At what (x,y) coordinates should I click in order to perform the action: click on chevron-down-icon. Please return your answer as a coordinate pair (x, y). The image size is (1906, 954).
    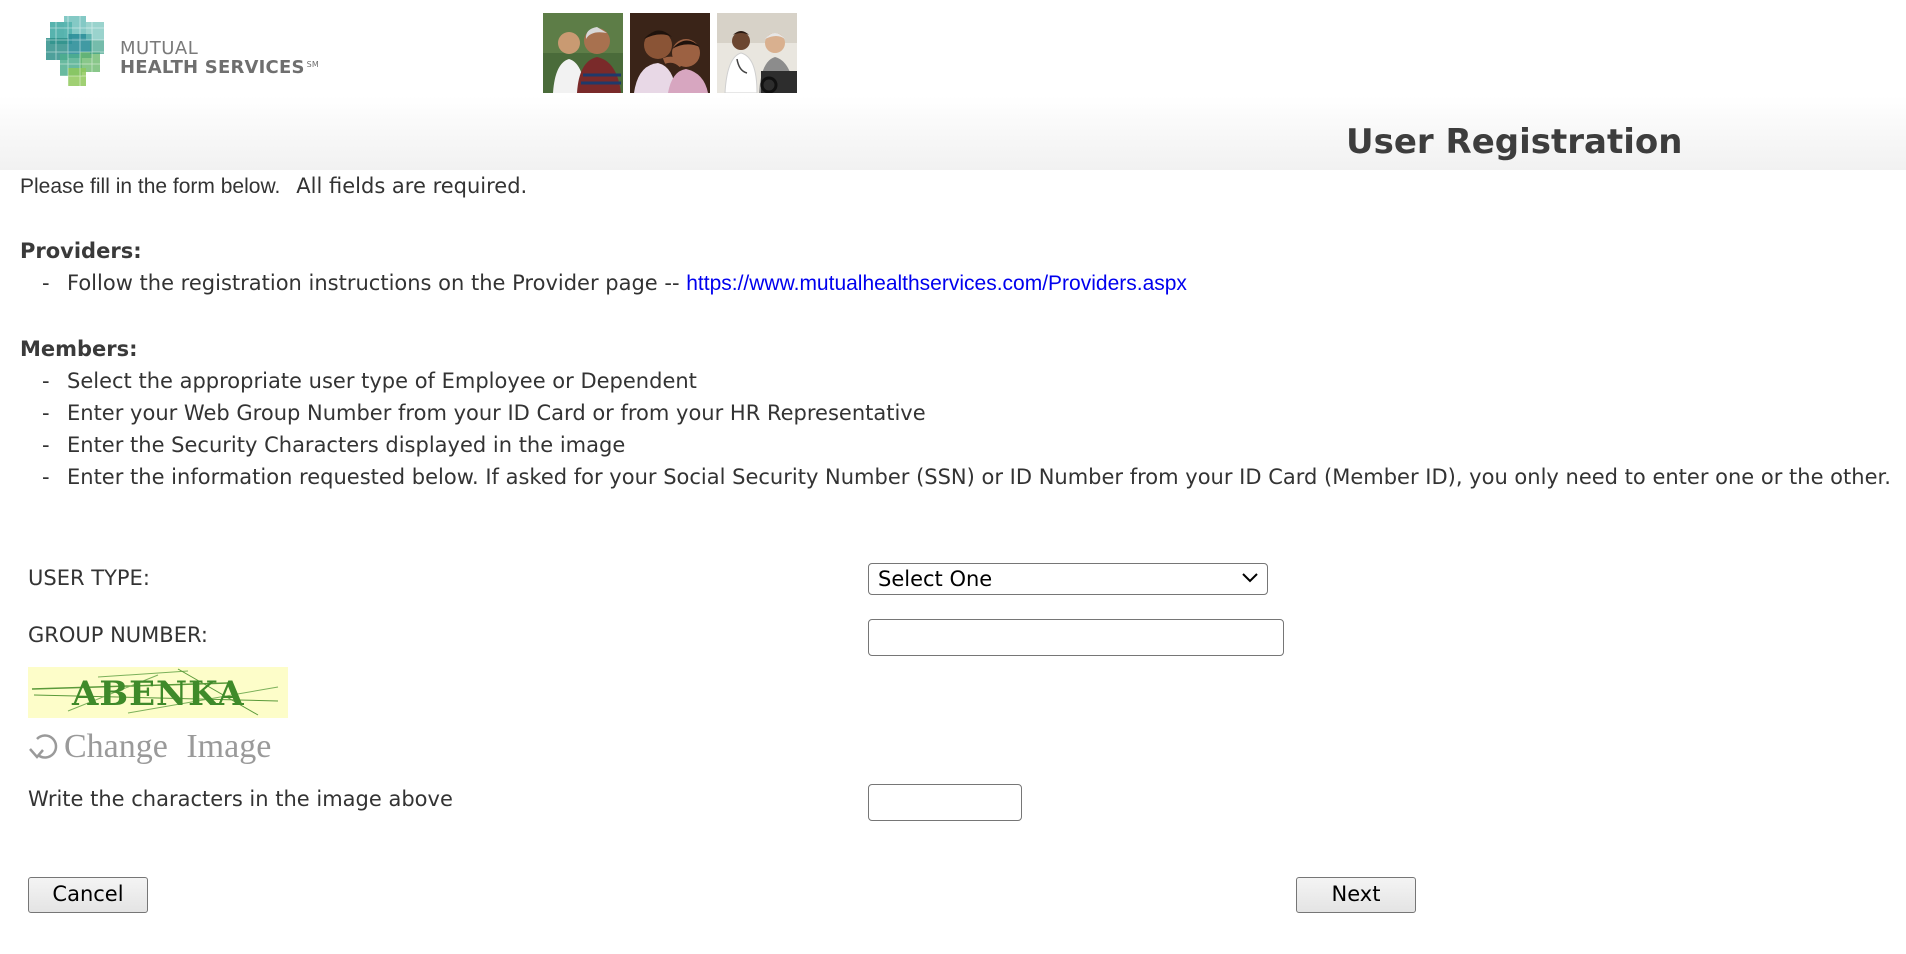
    Looking at the image, I should click on (1250, 578).